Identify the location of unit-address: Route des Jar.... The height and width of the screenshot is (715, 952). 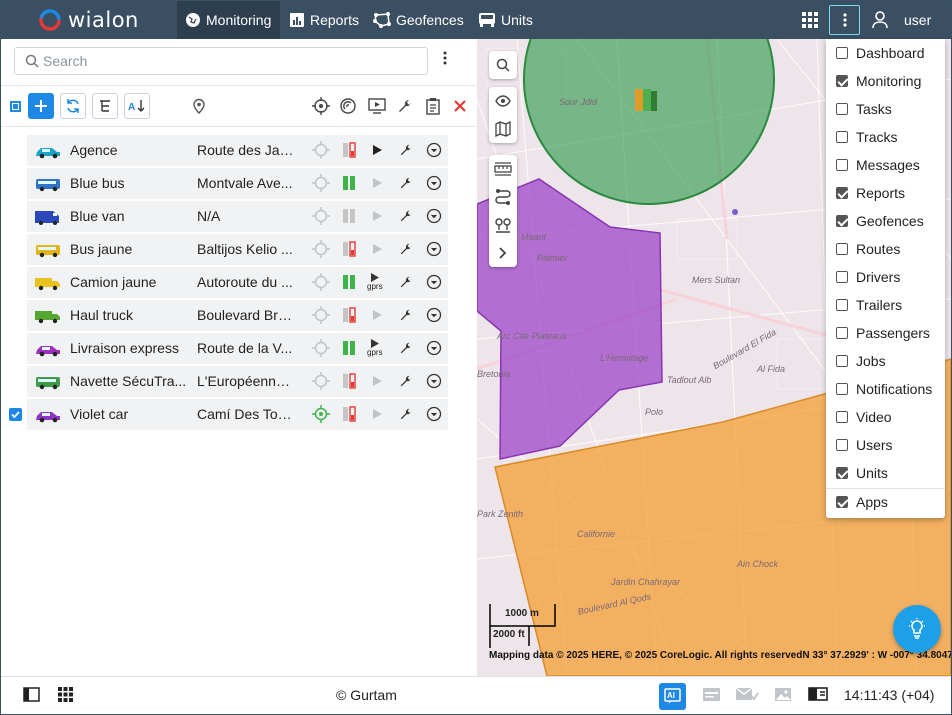
(245, 150).